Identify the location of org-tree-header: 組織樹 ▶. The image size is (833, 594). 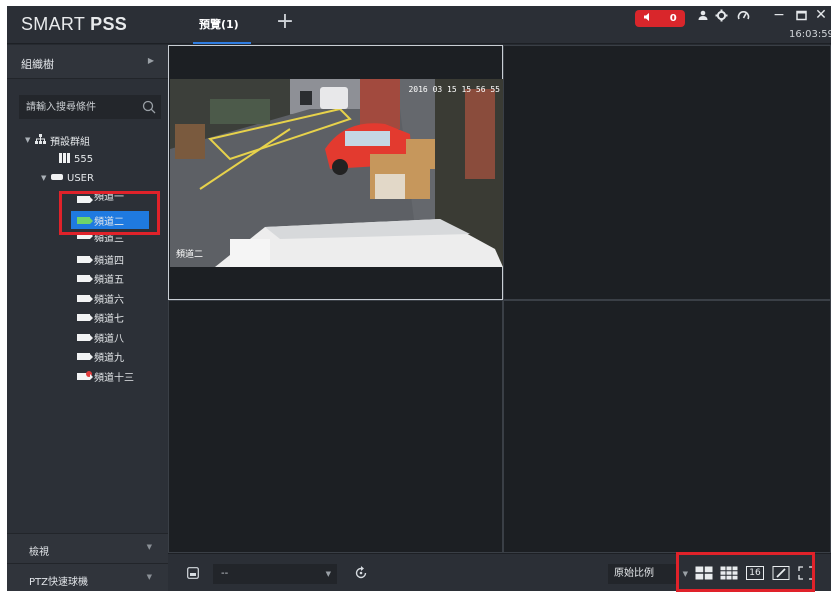
(87, 62).